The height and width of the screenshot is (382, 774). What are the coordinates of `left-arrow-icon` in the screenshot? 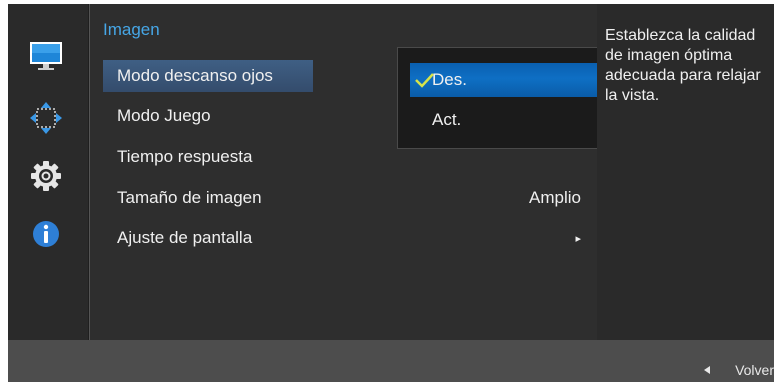 It's located at (707, 370).